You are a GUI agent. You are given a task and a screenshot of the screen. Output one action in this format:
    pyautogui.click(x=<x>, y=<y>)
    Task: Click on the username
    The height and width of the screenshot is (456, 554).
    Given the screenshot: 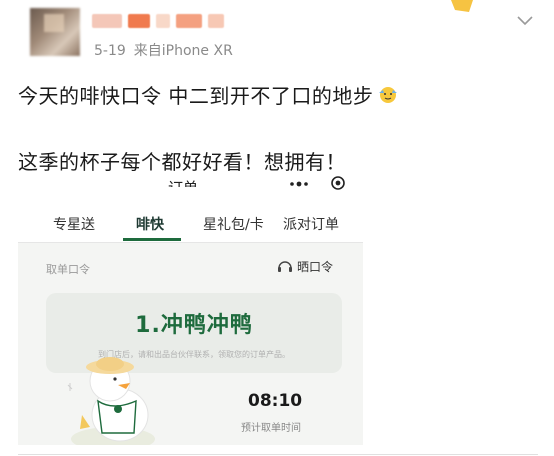 What is the action you would take?
    pyautogui.click(x=167, y=21)
    